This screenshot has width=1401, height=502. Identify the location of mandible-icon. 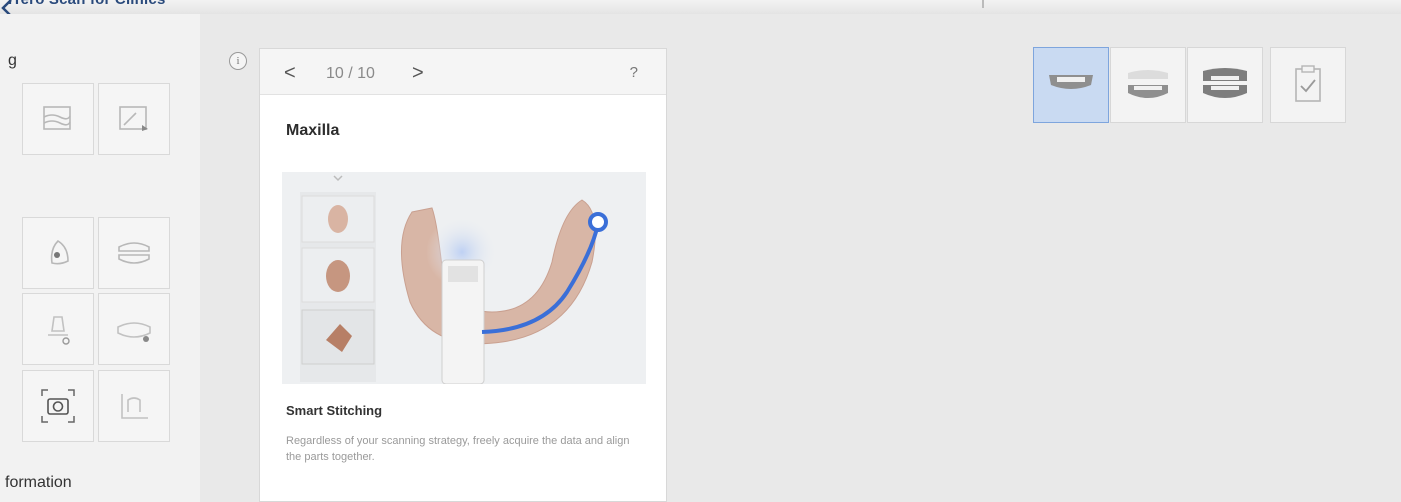
(1148, 84).